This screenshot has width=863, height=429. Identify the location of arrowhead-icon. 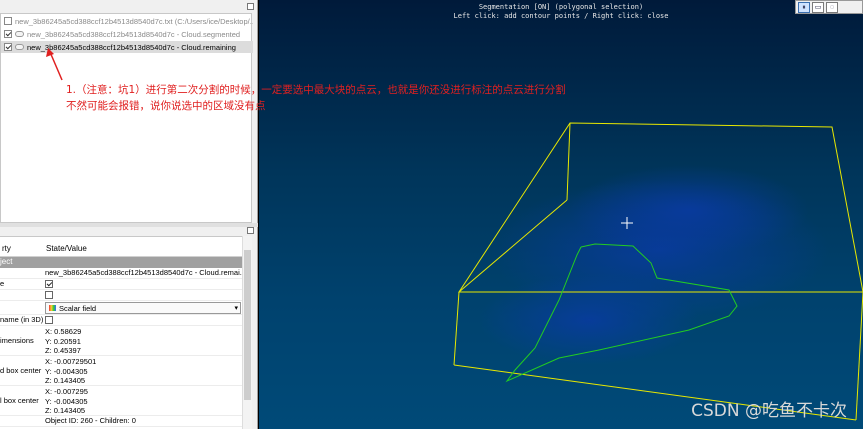
(50, 52).